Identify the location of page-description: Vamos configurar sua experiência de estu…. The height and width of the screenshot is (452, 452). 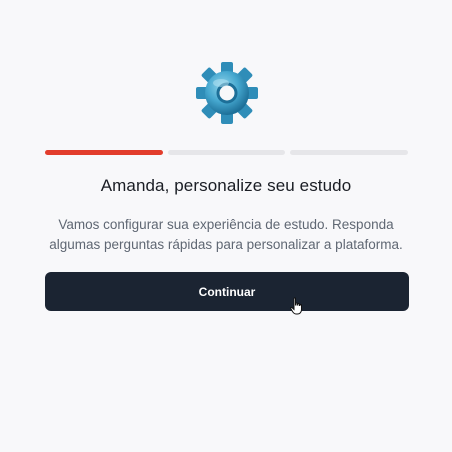
(226, 234).